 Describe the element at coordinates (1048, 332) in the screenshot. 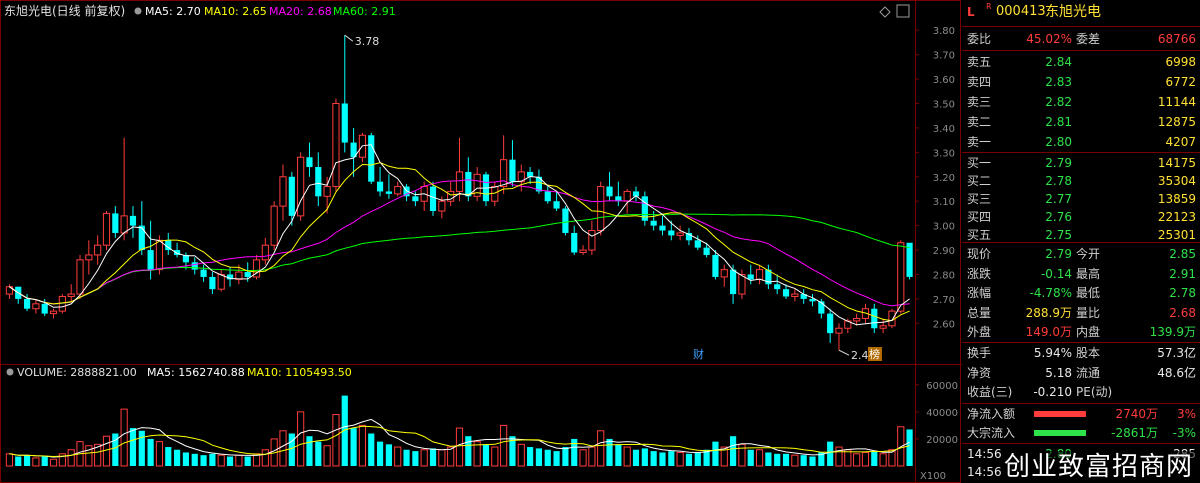

I see `stat-value: 149.0万` at that location.